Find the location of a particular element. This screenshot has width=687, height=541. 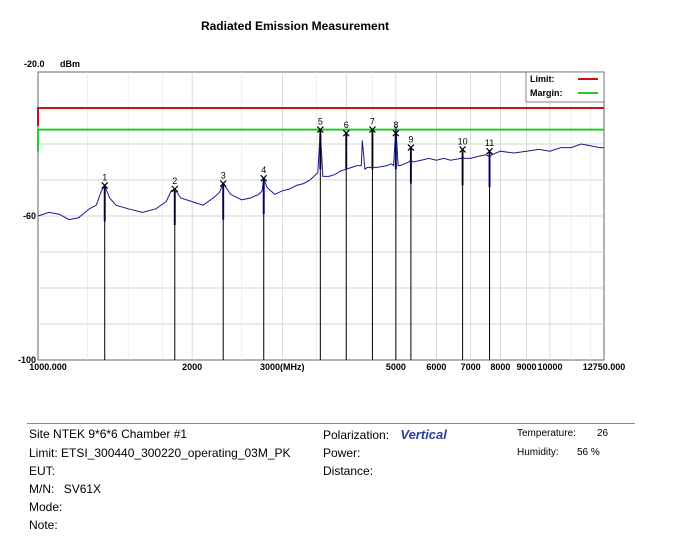

y-tick-label-top: -20.0 is located at coordinates (34, 64).